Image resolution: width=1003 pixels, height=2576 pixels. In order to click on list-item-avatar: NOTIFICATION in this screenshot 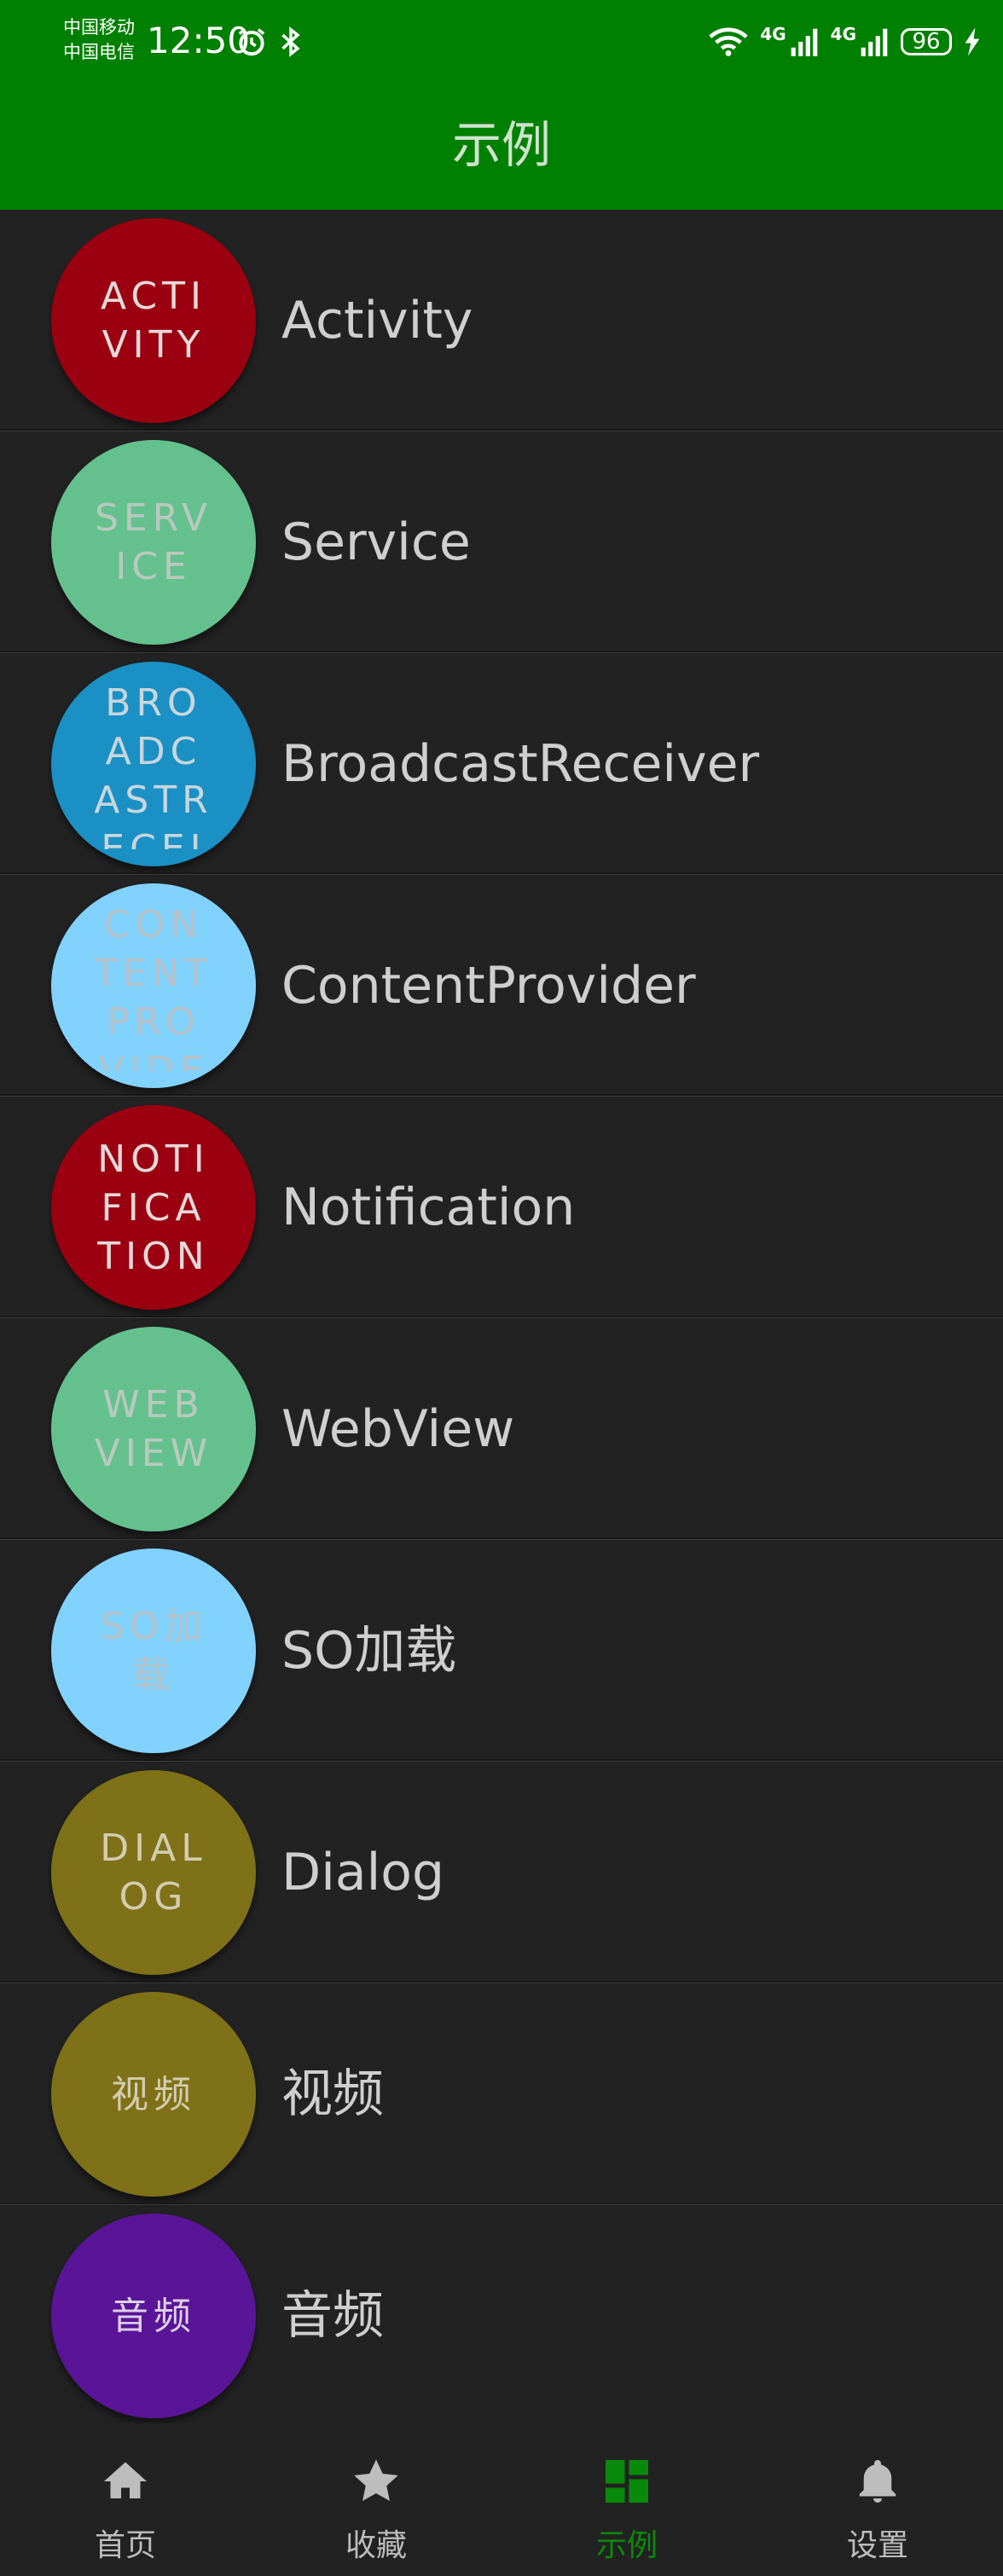, I will do `click(154, 1207)`.